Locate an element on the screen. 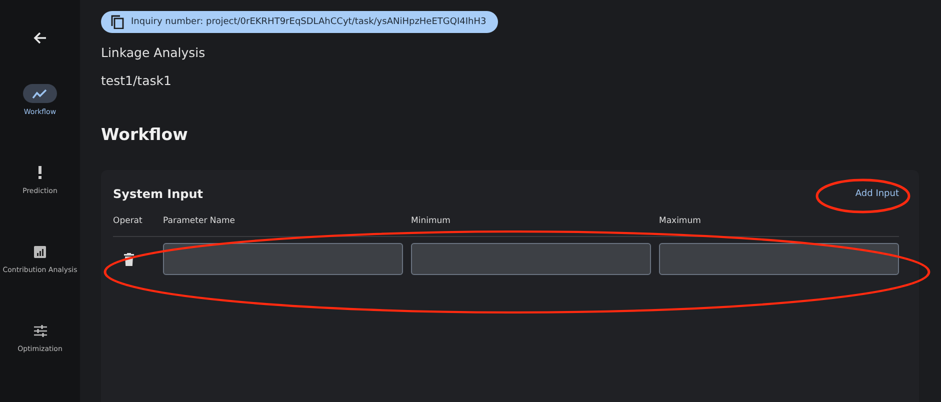 This screenshot has width=941, height=402. inquiry-number: Inquiry number: project/0rEKRHT9rEqSDLAhCCyt/task/ysANiHpzHeETGQI4IhH3 is located at coordinates (308, 22).